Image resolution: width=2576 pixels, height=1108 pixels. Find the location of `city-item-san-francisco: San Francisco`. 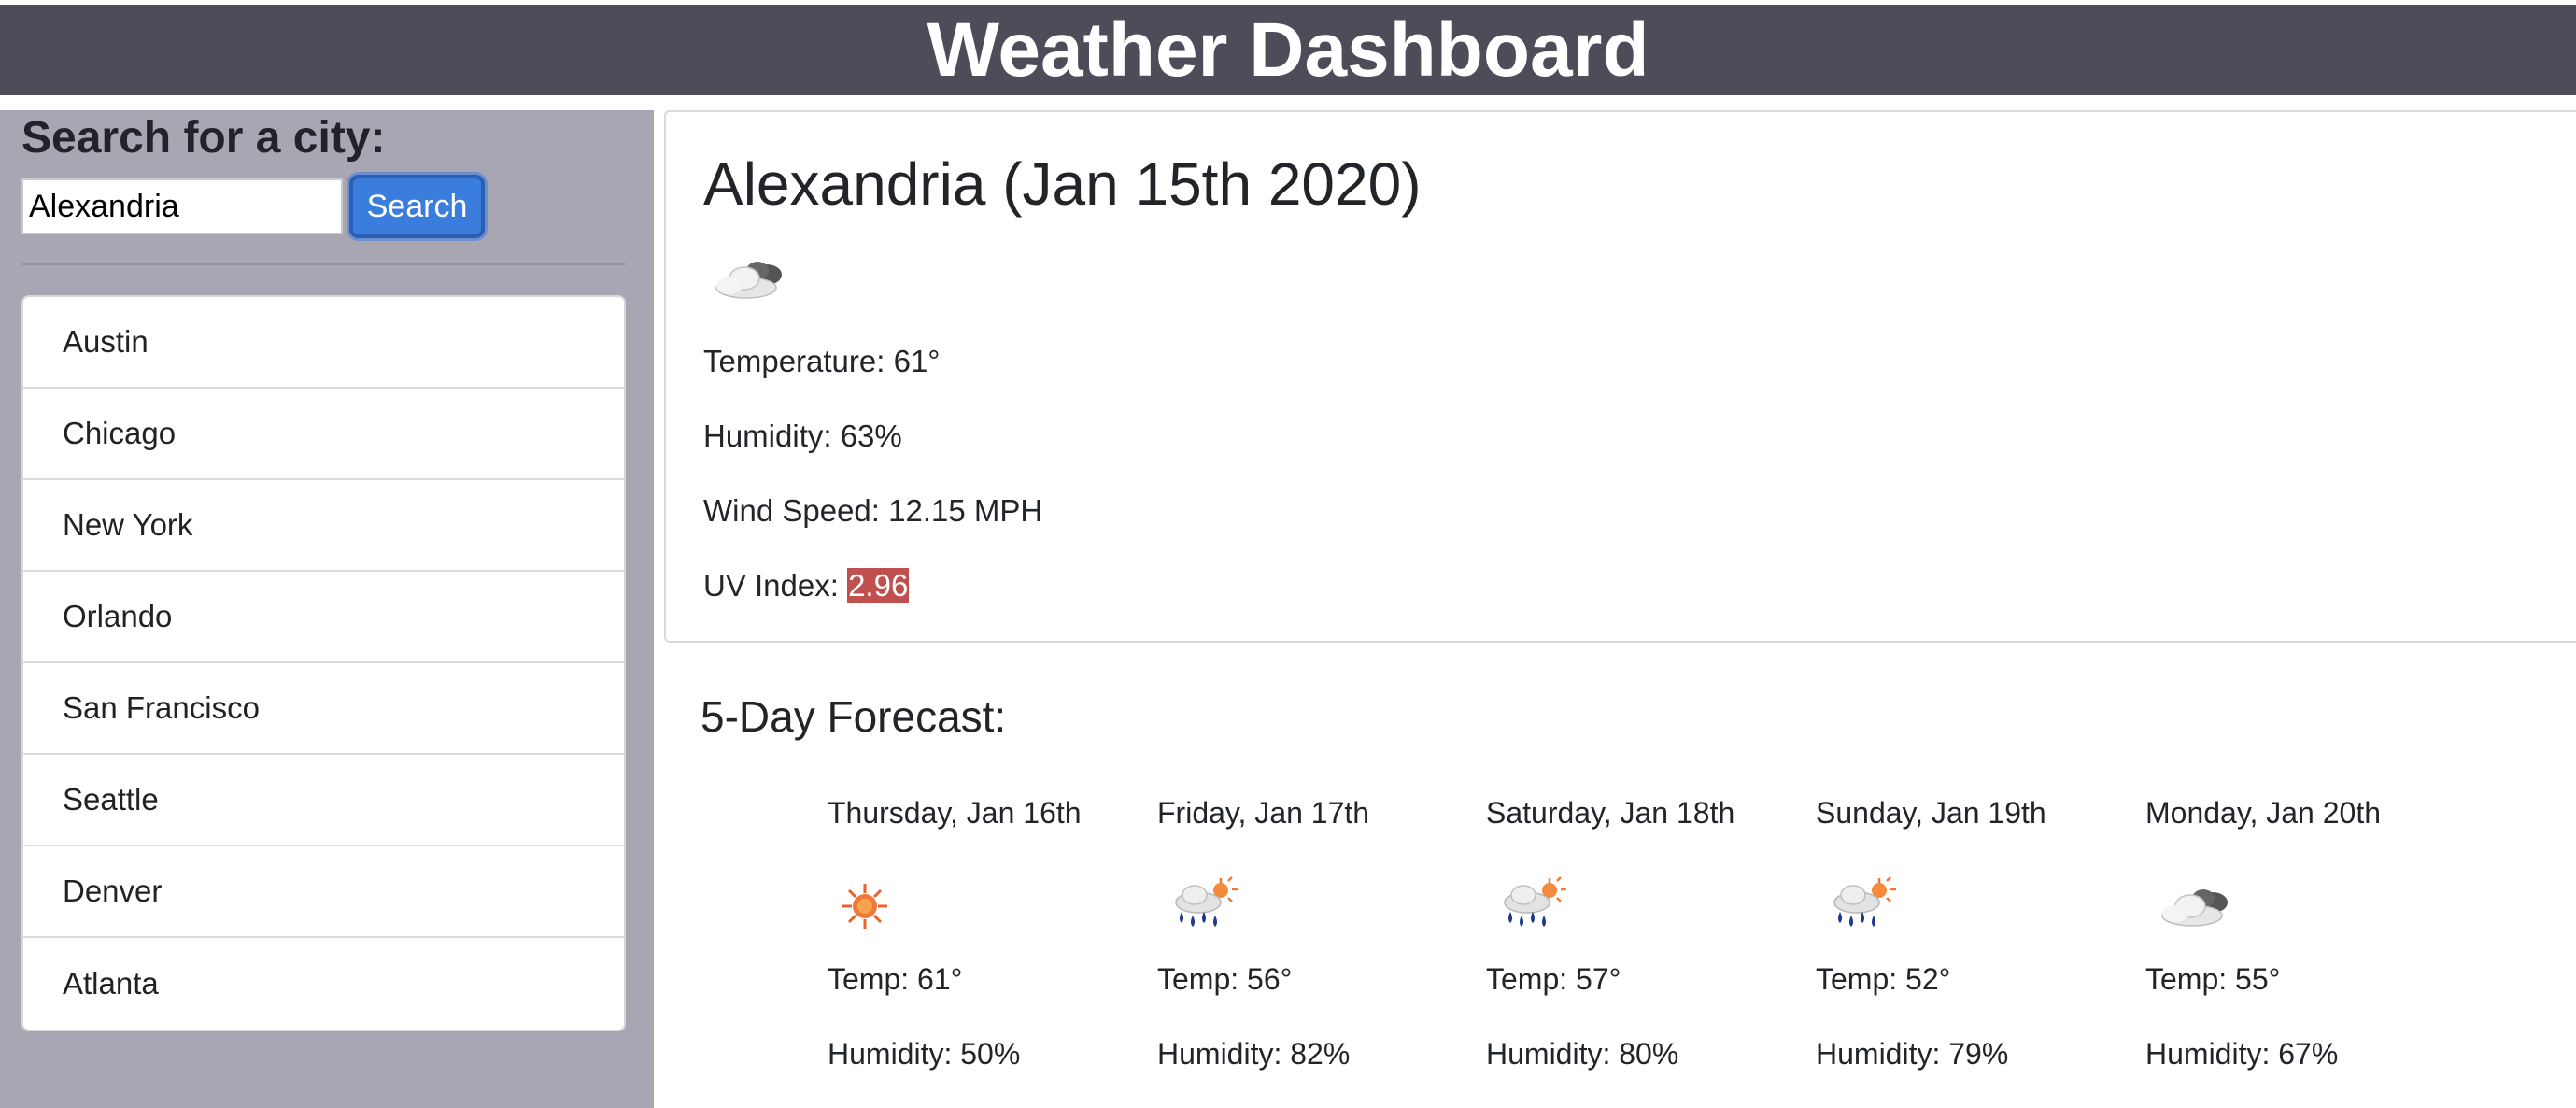

city-item-san-francisco: San Francisco is located at coordinates (323, 709).